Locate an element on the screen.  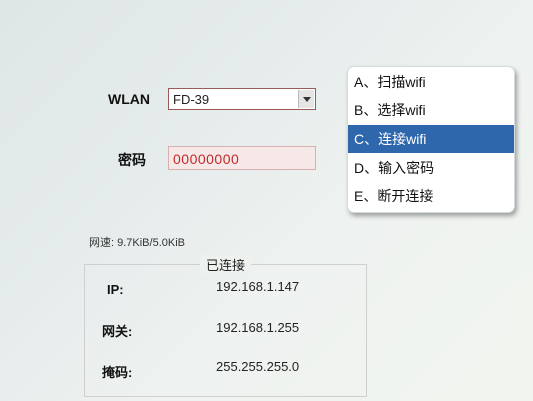
mask-value: 255.255.255.0 is located at coordinates (258, 366).